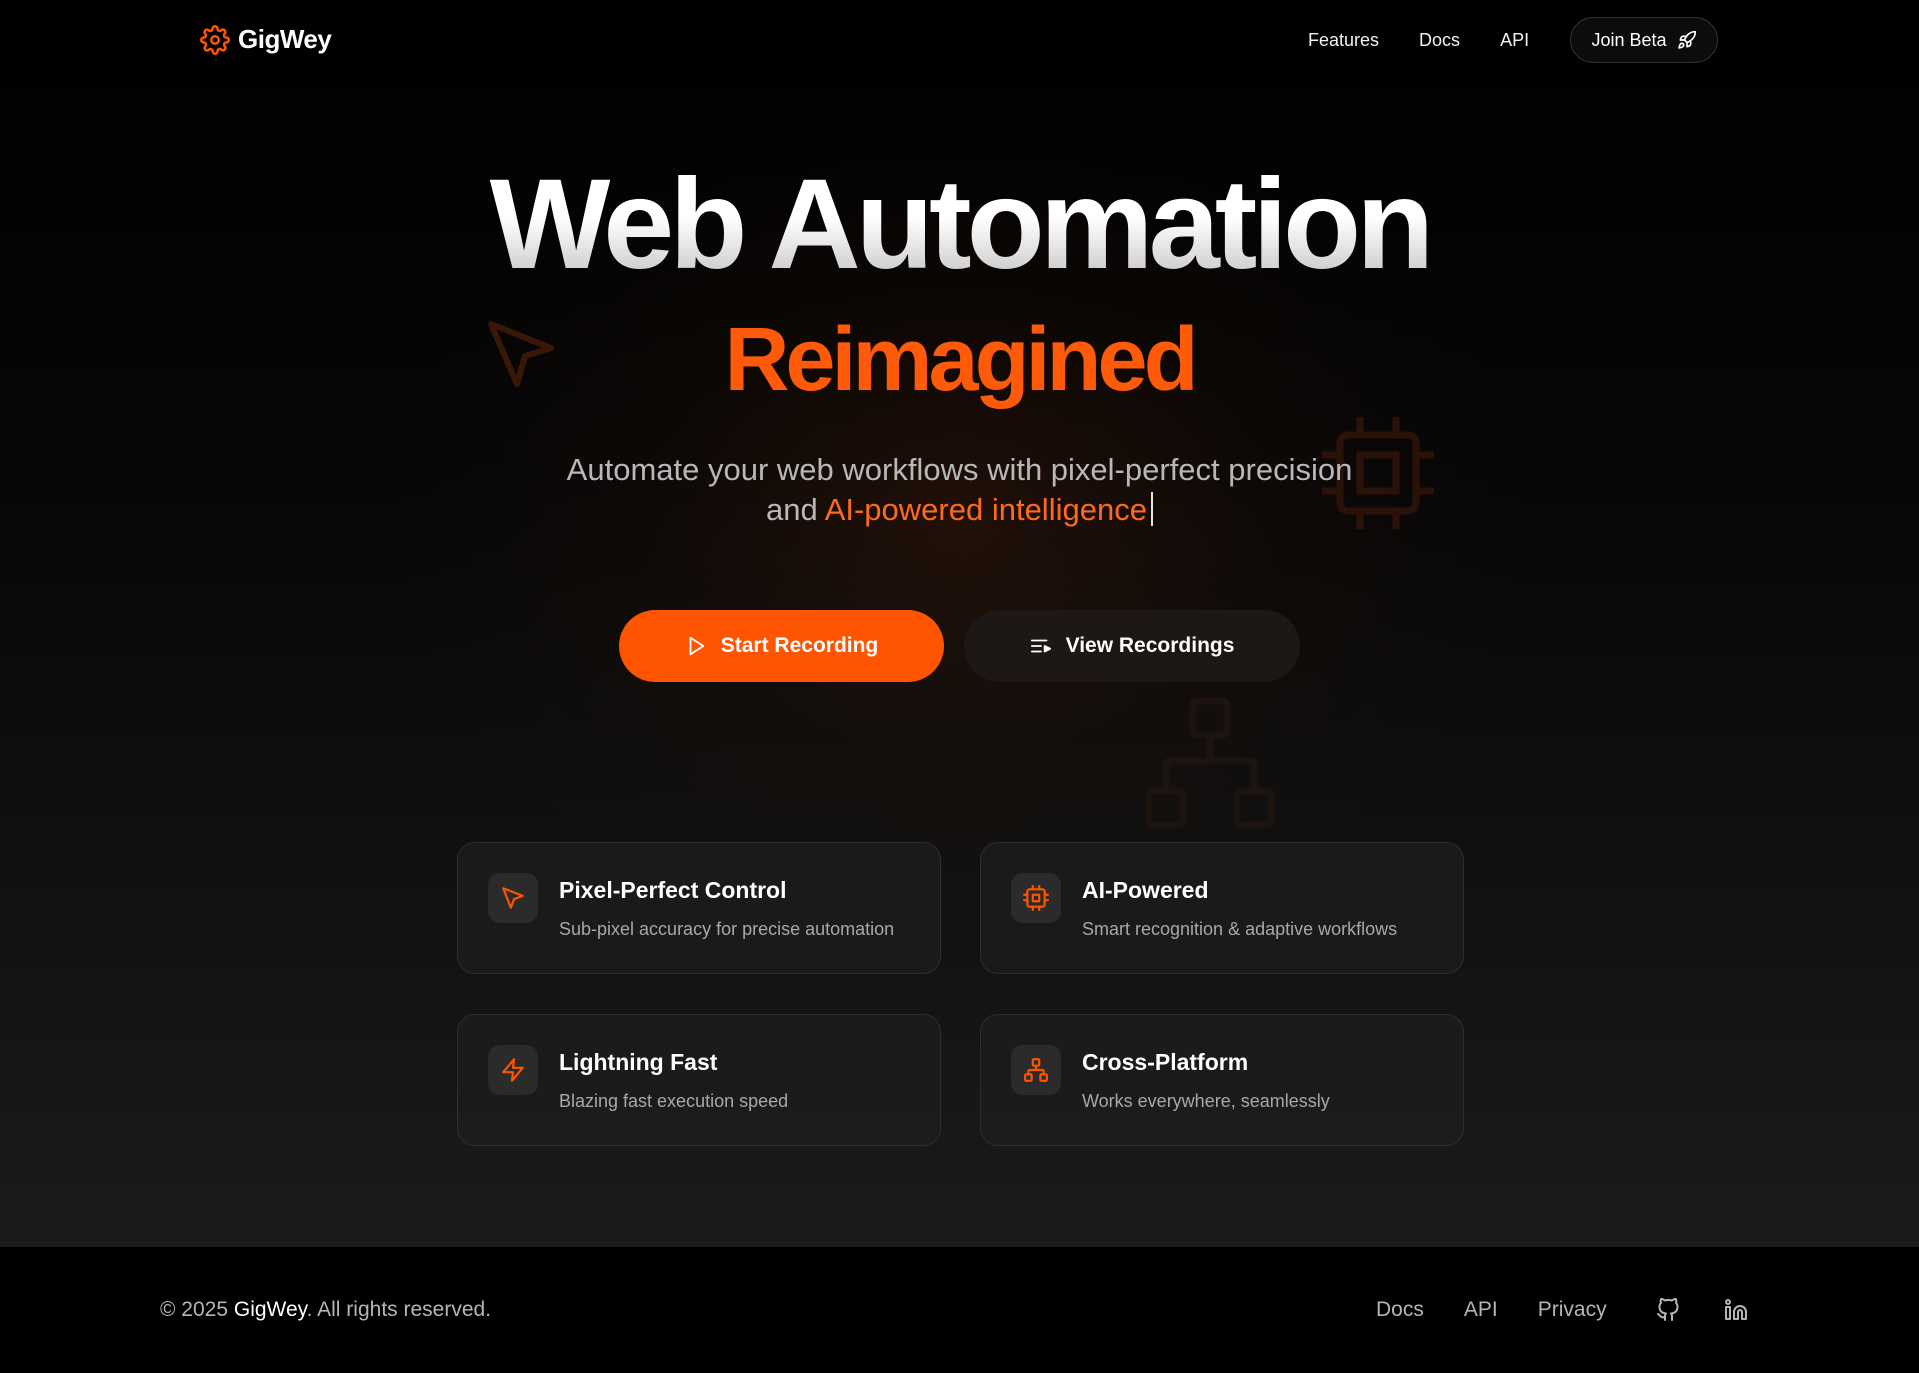 This screenshot has width=1919, height=1373. Describe the element at coordinates (1150, 645) in the screenshot. I see `view-recordings-label: View Recordings` at that location.